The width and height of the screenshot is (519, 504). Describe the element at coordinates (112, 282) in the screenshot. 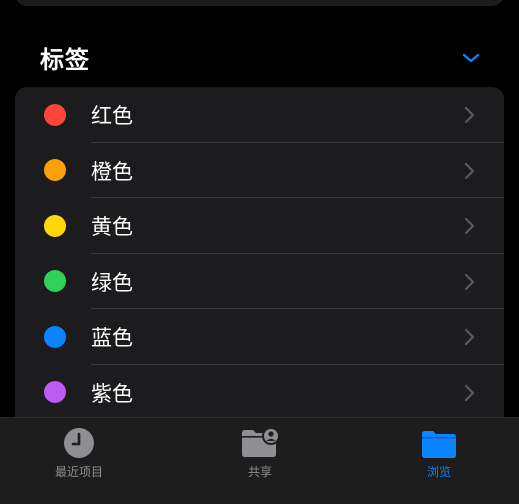

I see `tag-label: 绿色` at that location.